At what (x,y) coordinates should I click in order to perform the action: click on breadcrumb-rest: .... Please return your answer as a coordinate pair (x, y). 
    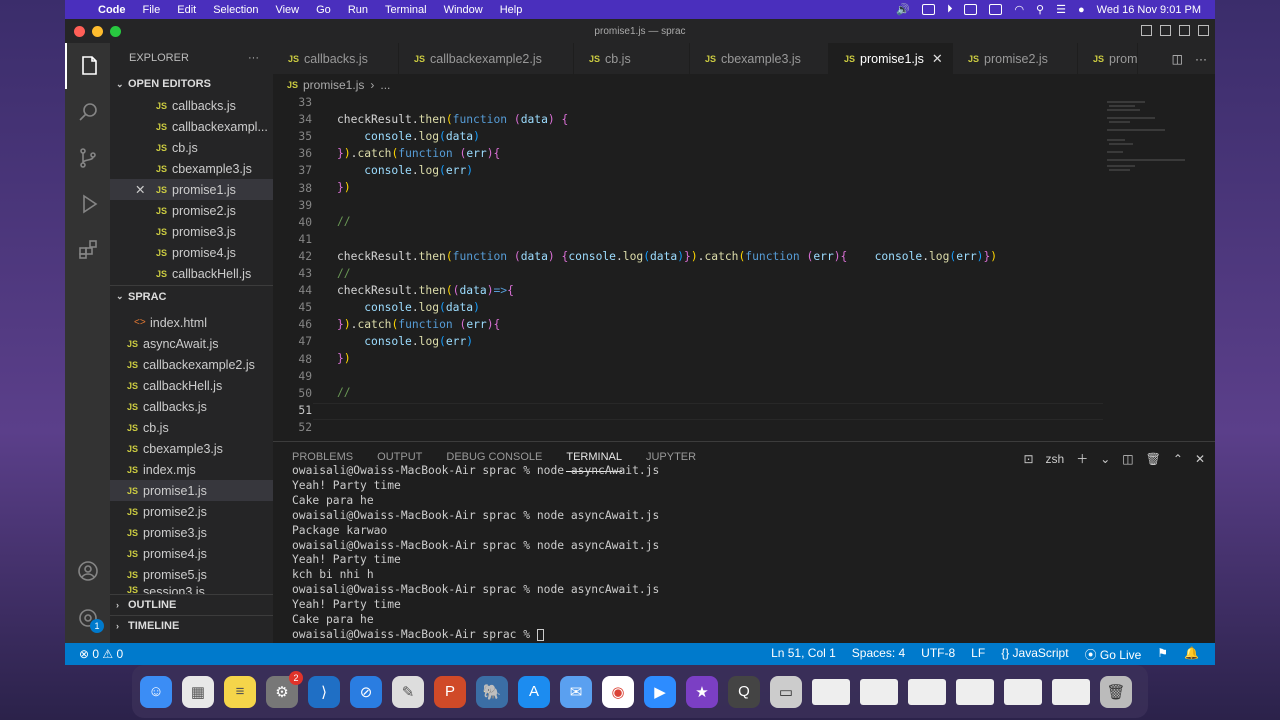
    Looking at the image, I should click on (385, 85).